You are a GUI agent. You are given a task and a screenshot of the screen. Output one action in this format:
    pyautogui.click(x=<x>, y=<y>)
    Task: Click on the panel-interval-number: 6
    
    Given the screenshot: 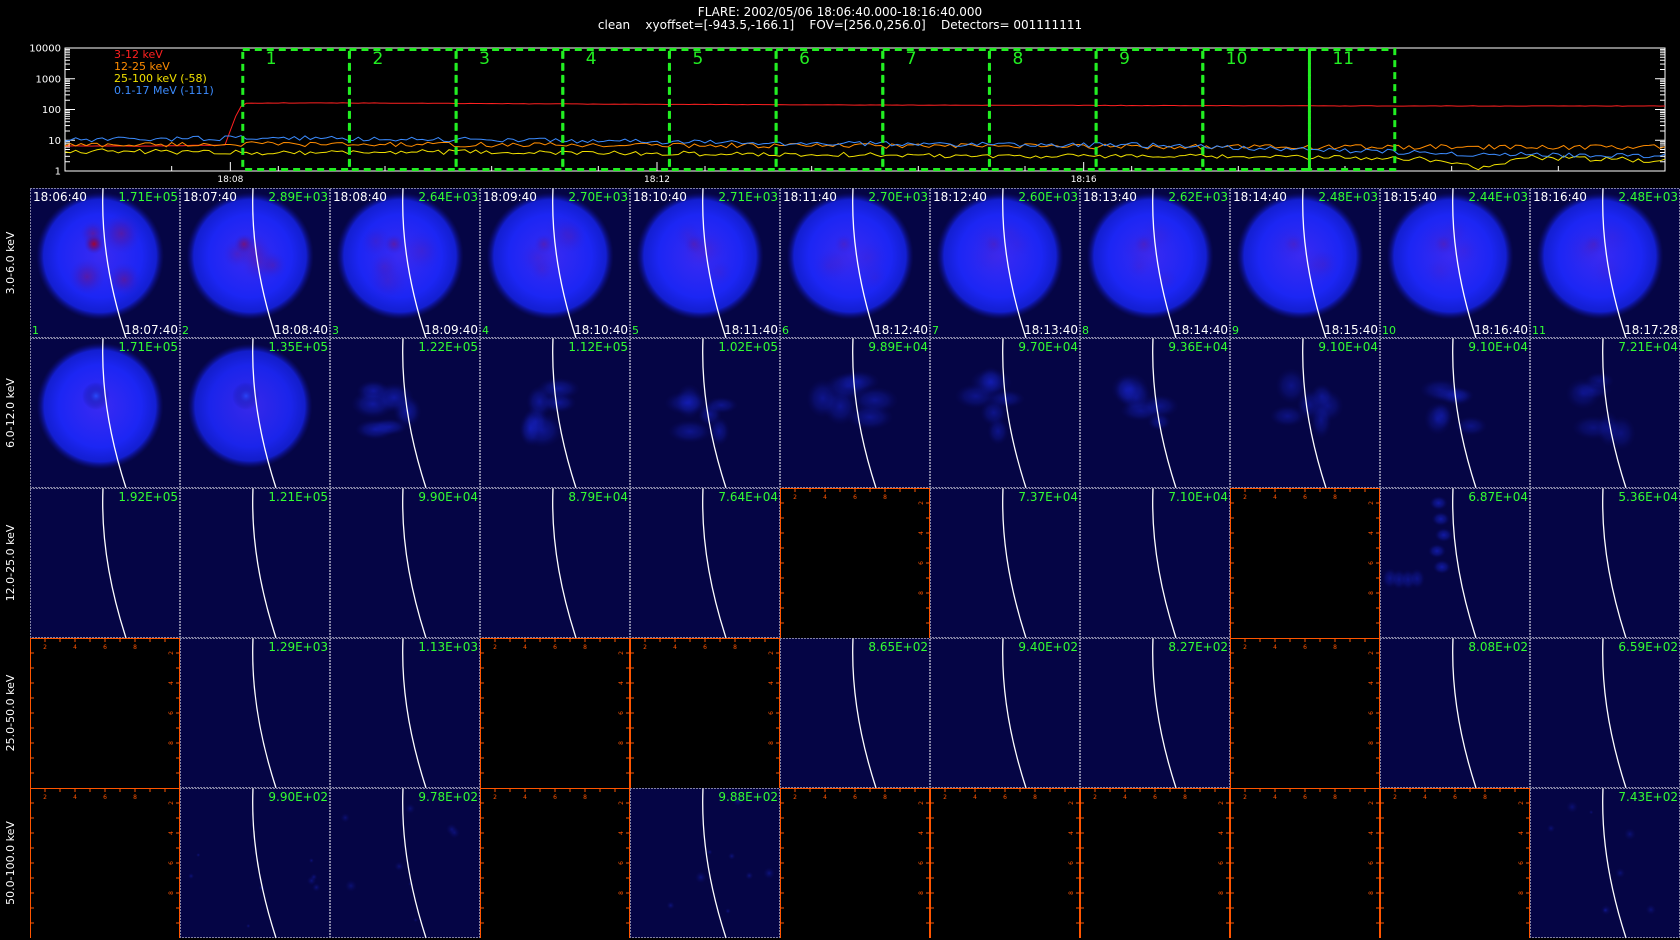 What is the action you would take?
    pyautogui.click(x=785, y=330)
    